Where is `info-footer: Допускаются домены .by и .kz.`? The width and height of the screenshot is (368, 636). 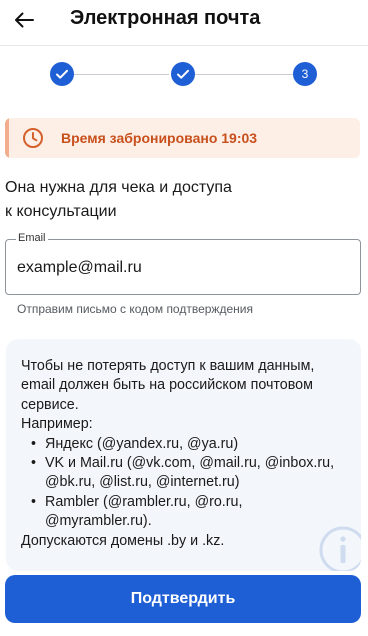 info-footer: Допускаются домены .by и .kz. is located at coordinates (123, 540).